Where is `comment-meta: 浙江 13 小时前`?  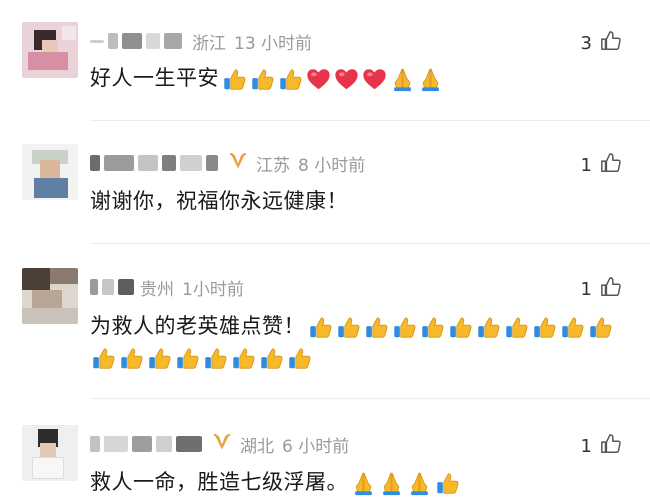
comment-meta: 浙江 13 小时前 is located at coordinates (201, 41).